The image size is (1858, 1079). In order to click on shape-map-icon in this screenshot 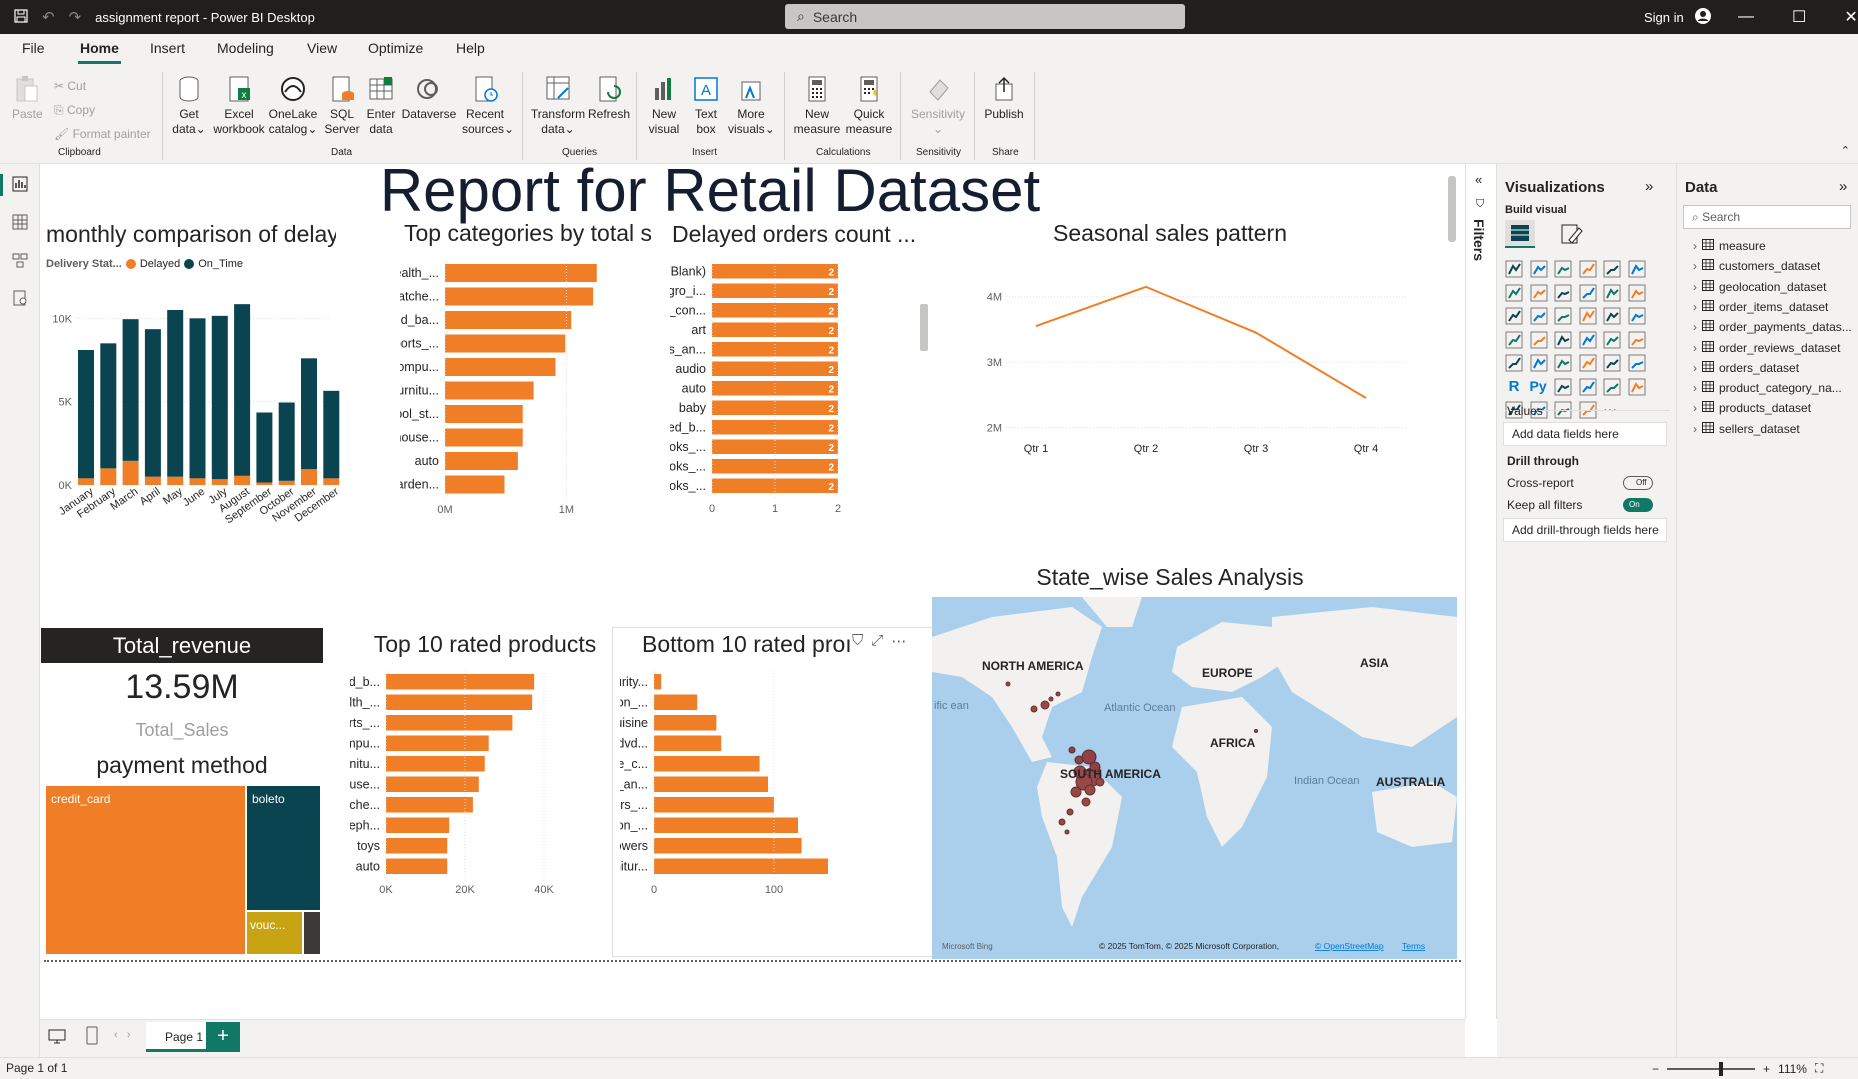, I will do `click(1588, 340)`.